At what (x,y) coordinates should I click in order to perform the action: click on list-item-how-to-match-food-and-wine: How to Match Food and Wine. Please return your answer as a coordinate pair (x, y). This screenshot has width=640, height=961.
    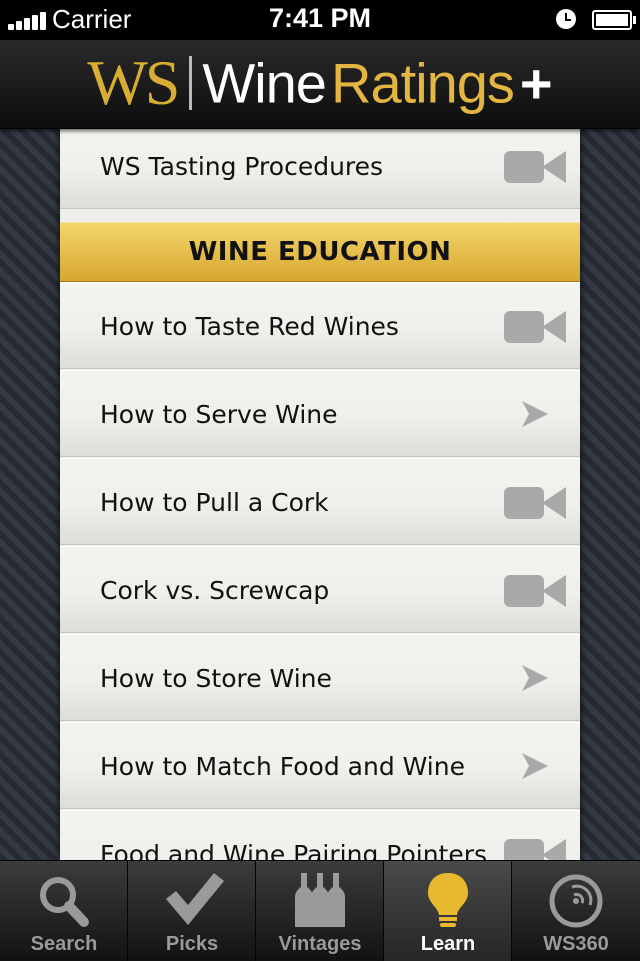
    Looking at the image, I should click on (320, 765).